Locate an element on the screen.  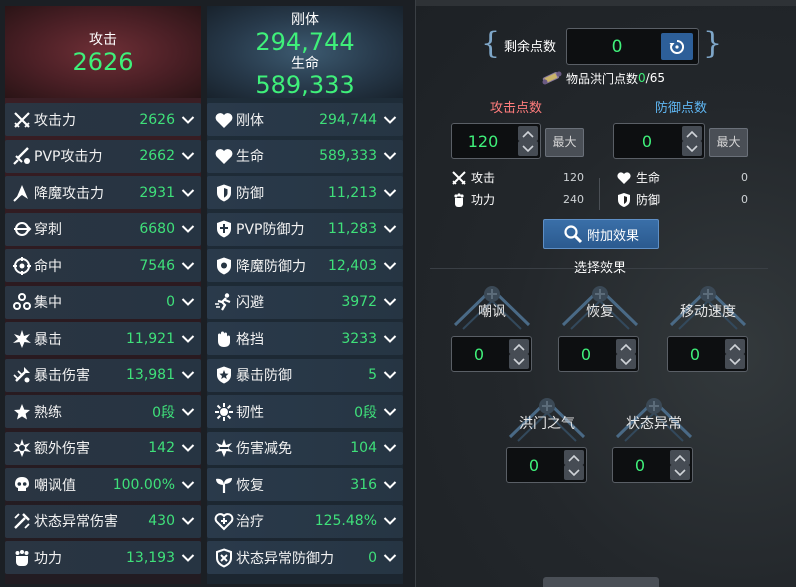
stat-label: 额外伤害 is located at coordinates (62, 449).